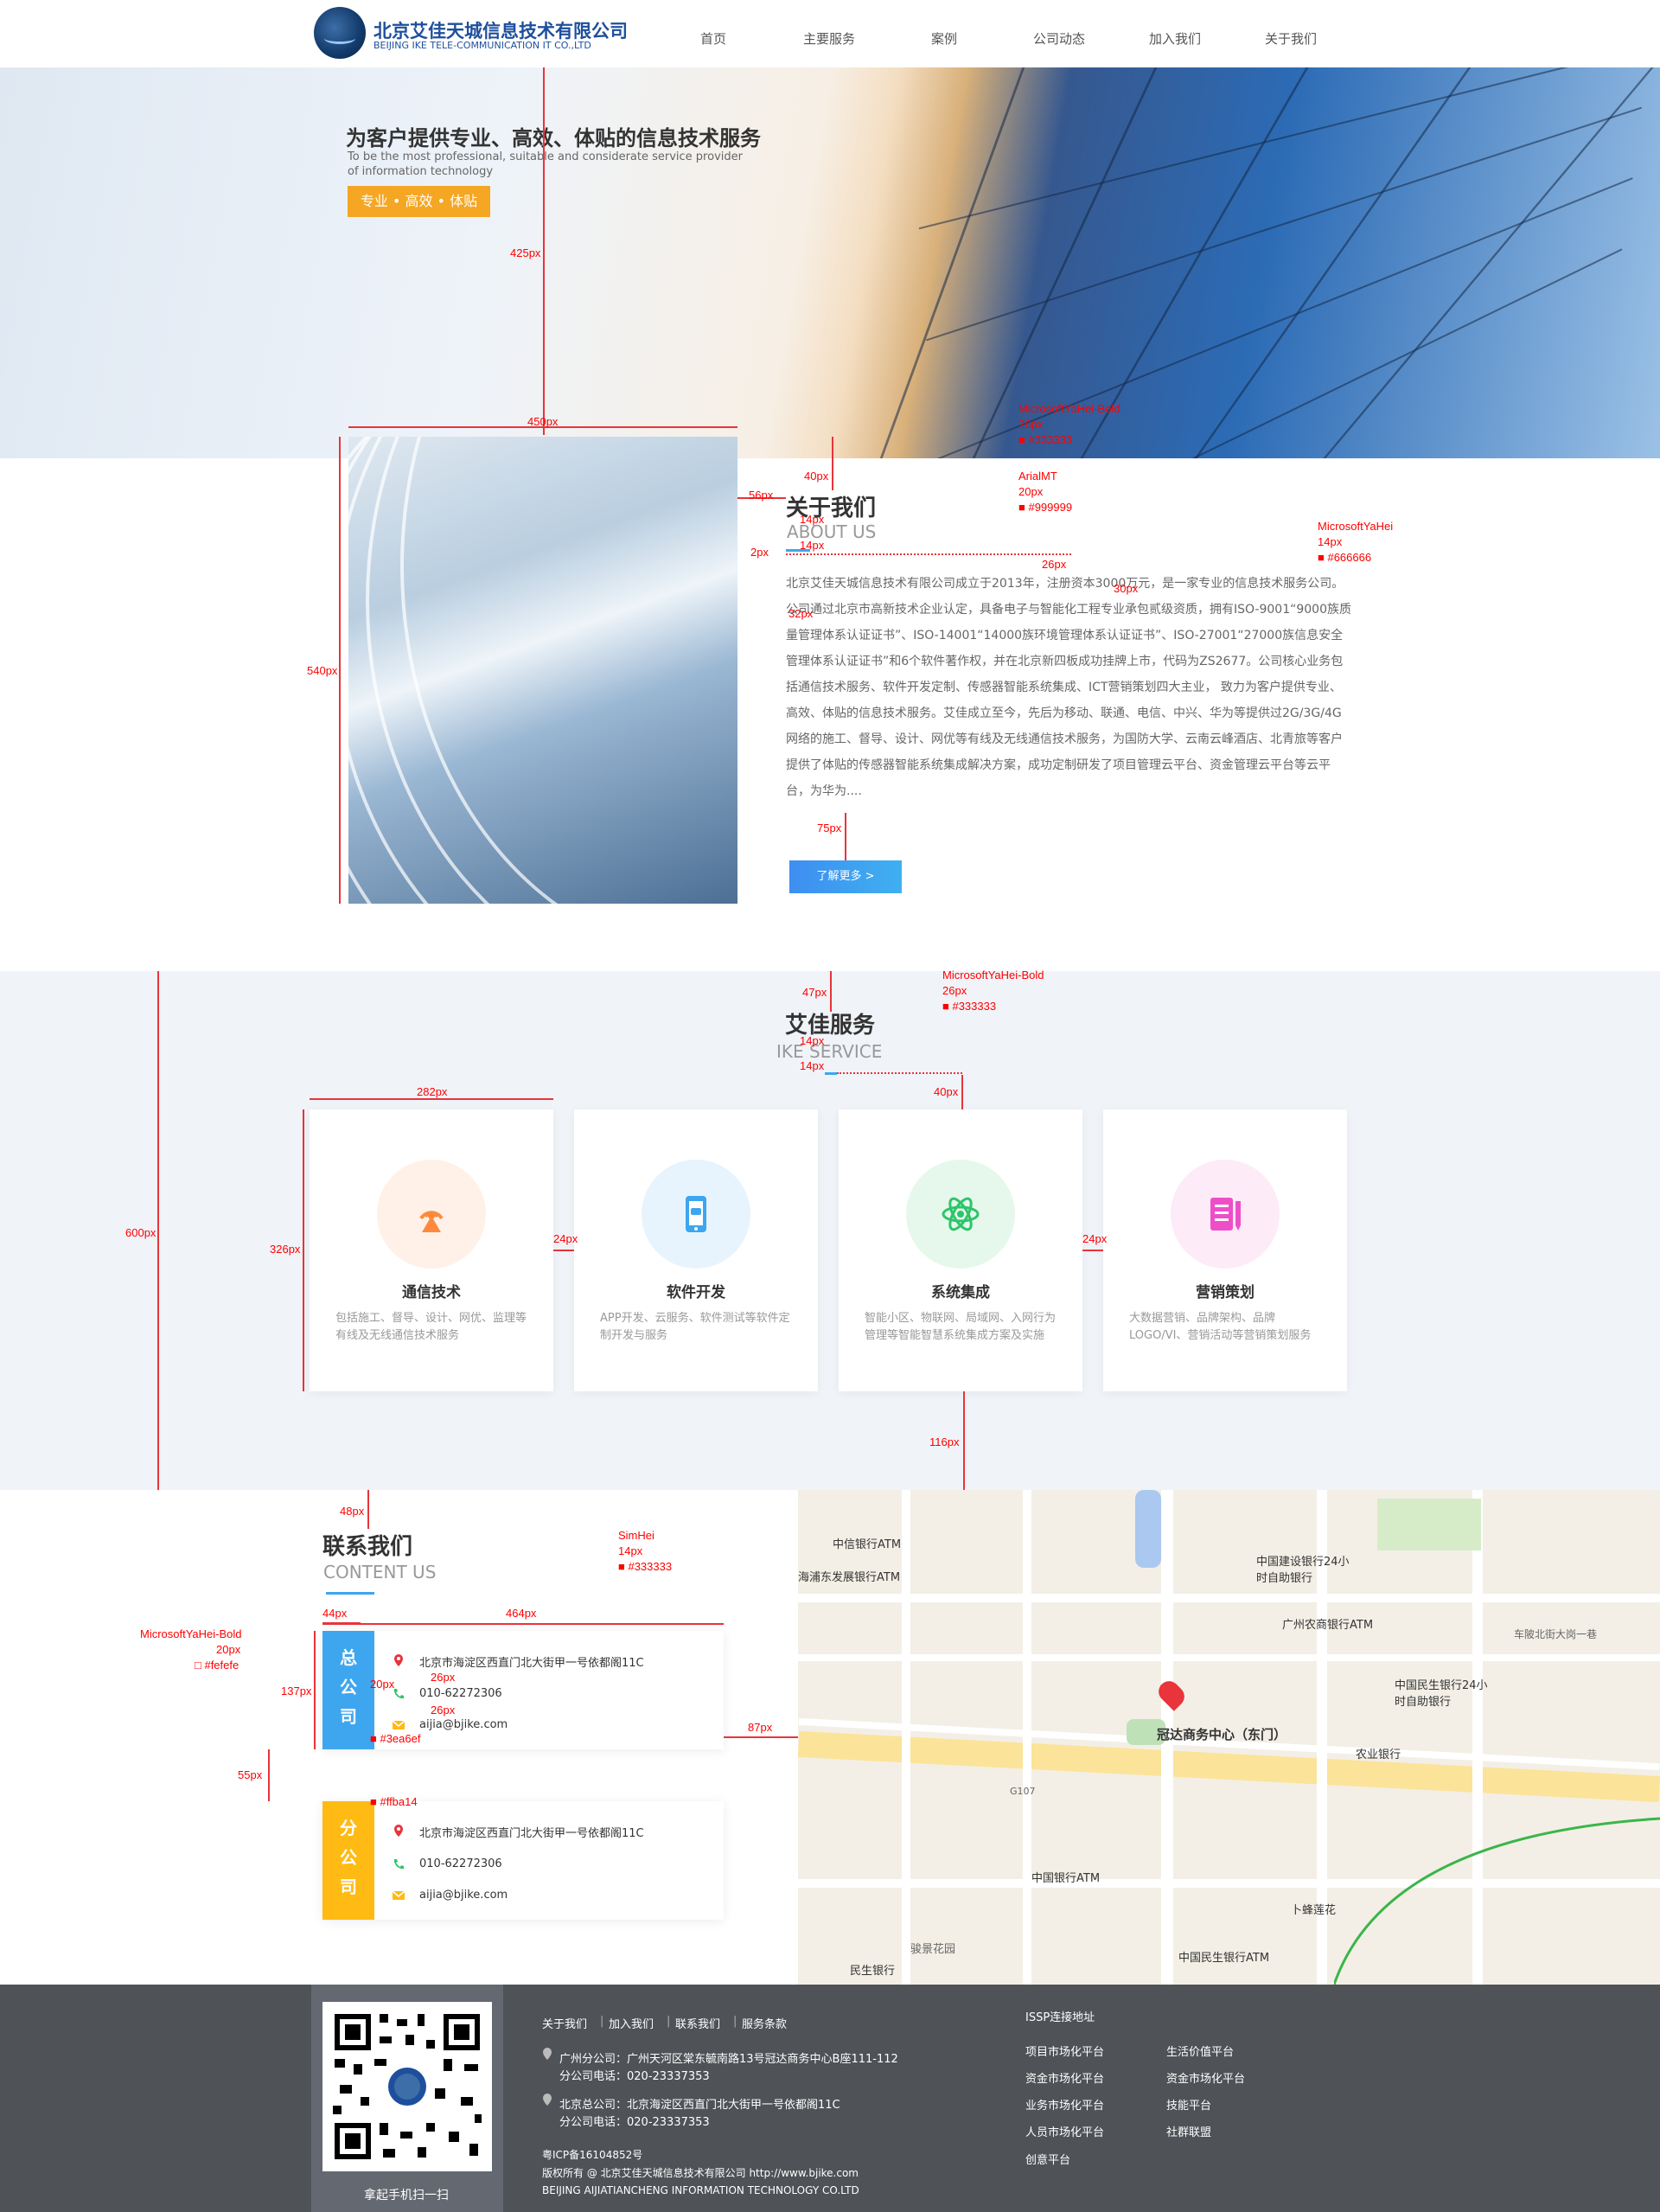 Image resolution: width=1660 pixels, height=2212 pixels. I want to click on spec-label: 75px, so click(829, 828).